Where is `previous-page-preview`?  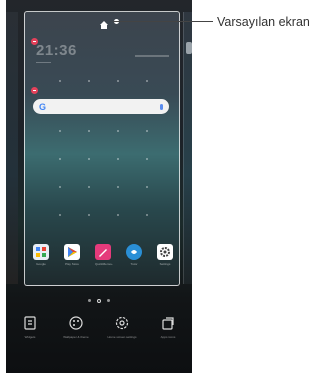
previous-page-preview is located at coordinates (12, 148).